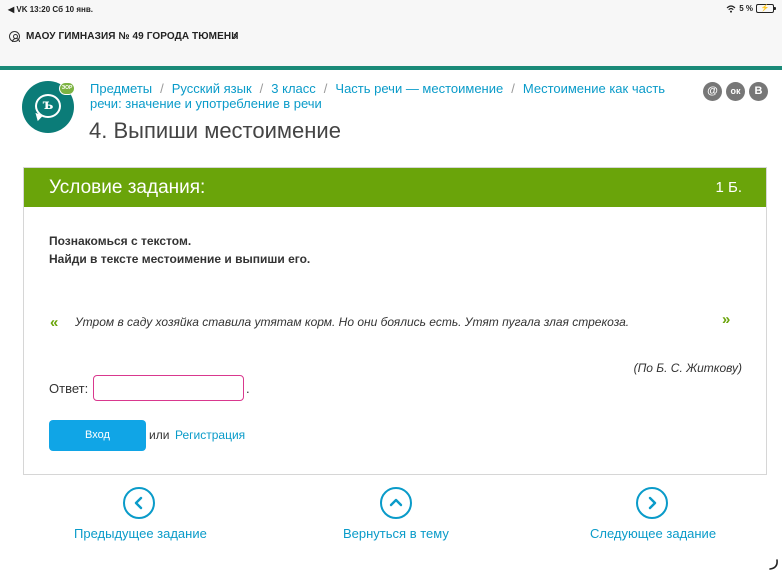 Image resolution: width=782 pixels, height=576 pixels. I want to click on register-link: Регистрация, so click(210, 435).